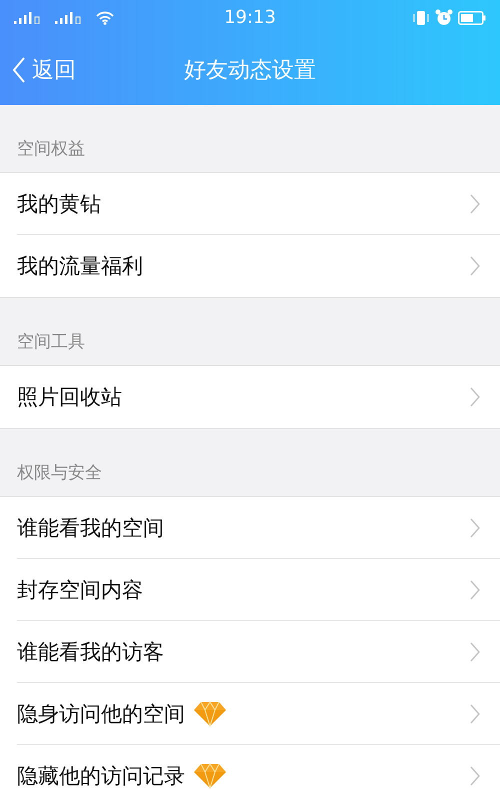 This screenshot has width=500, height=790. I want to click on item-label: 我的黄钻, so click(59, 204).